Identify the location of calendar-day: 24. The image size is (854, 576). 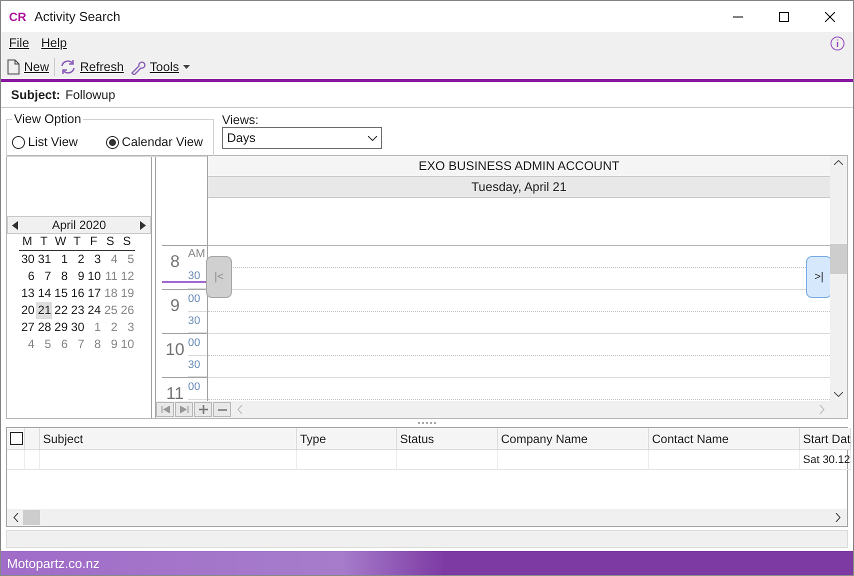
(93, 310).